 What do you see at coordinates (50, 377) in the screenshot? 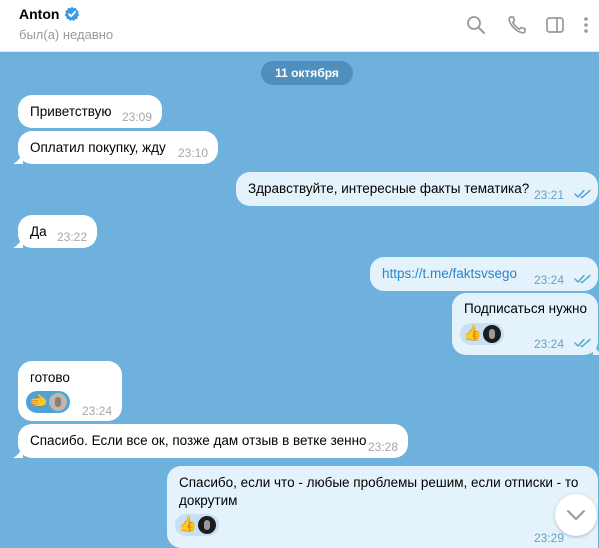
I see `message-text: готово` at bounding box center [50, 377].